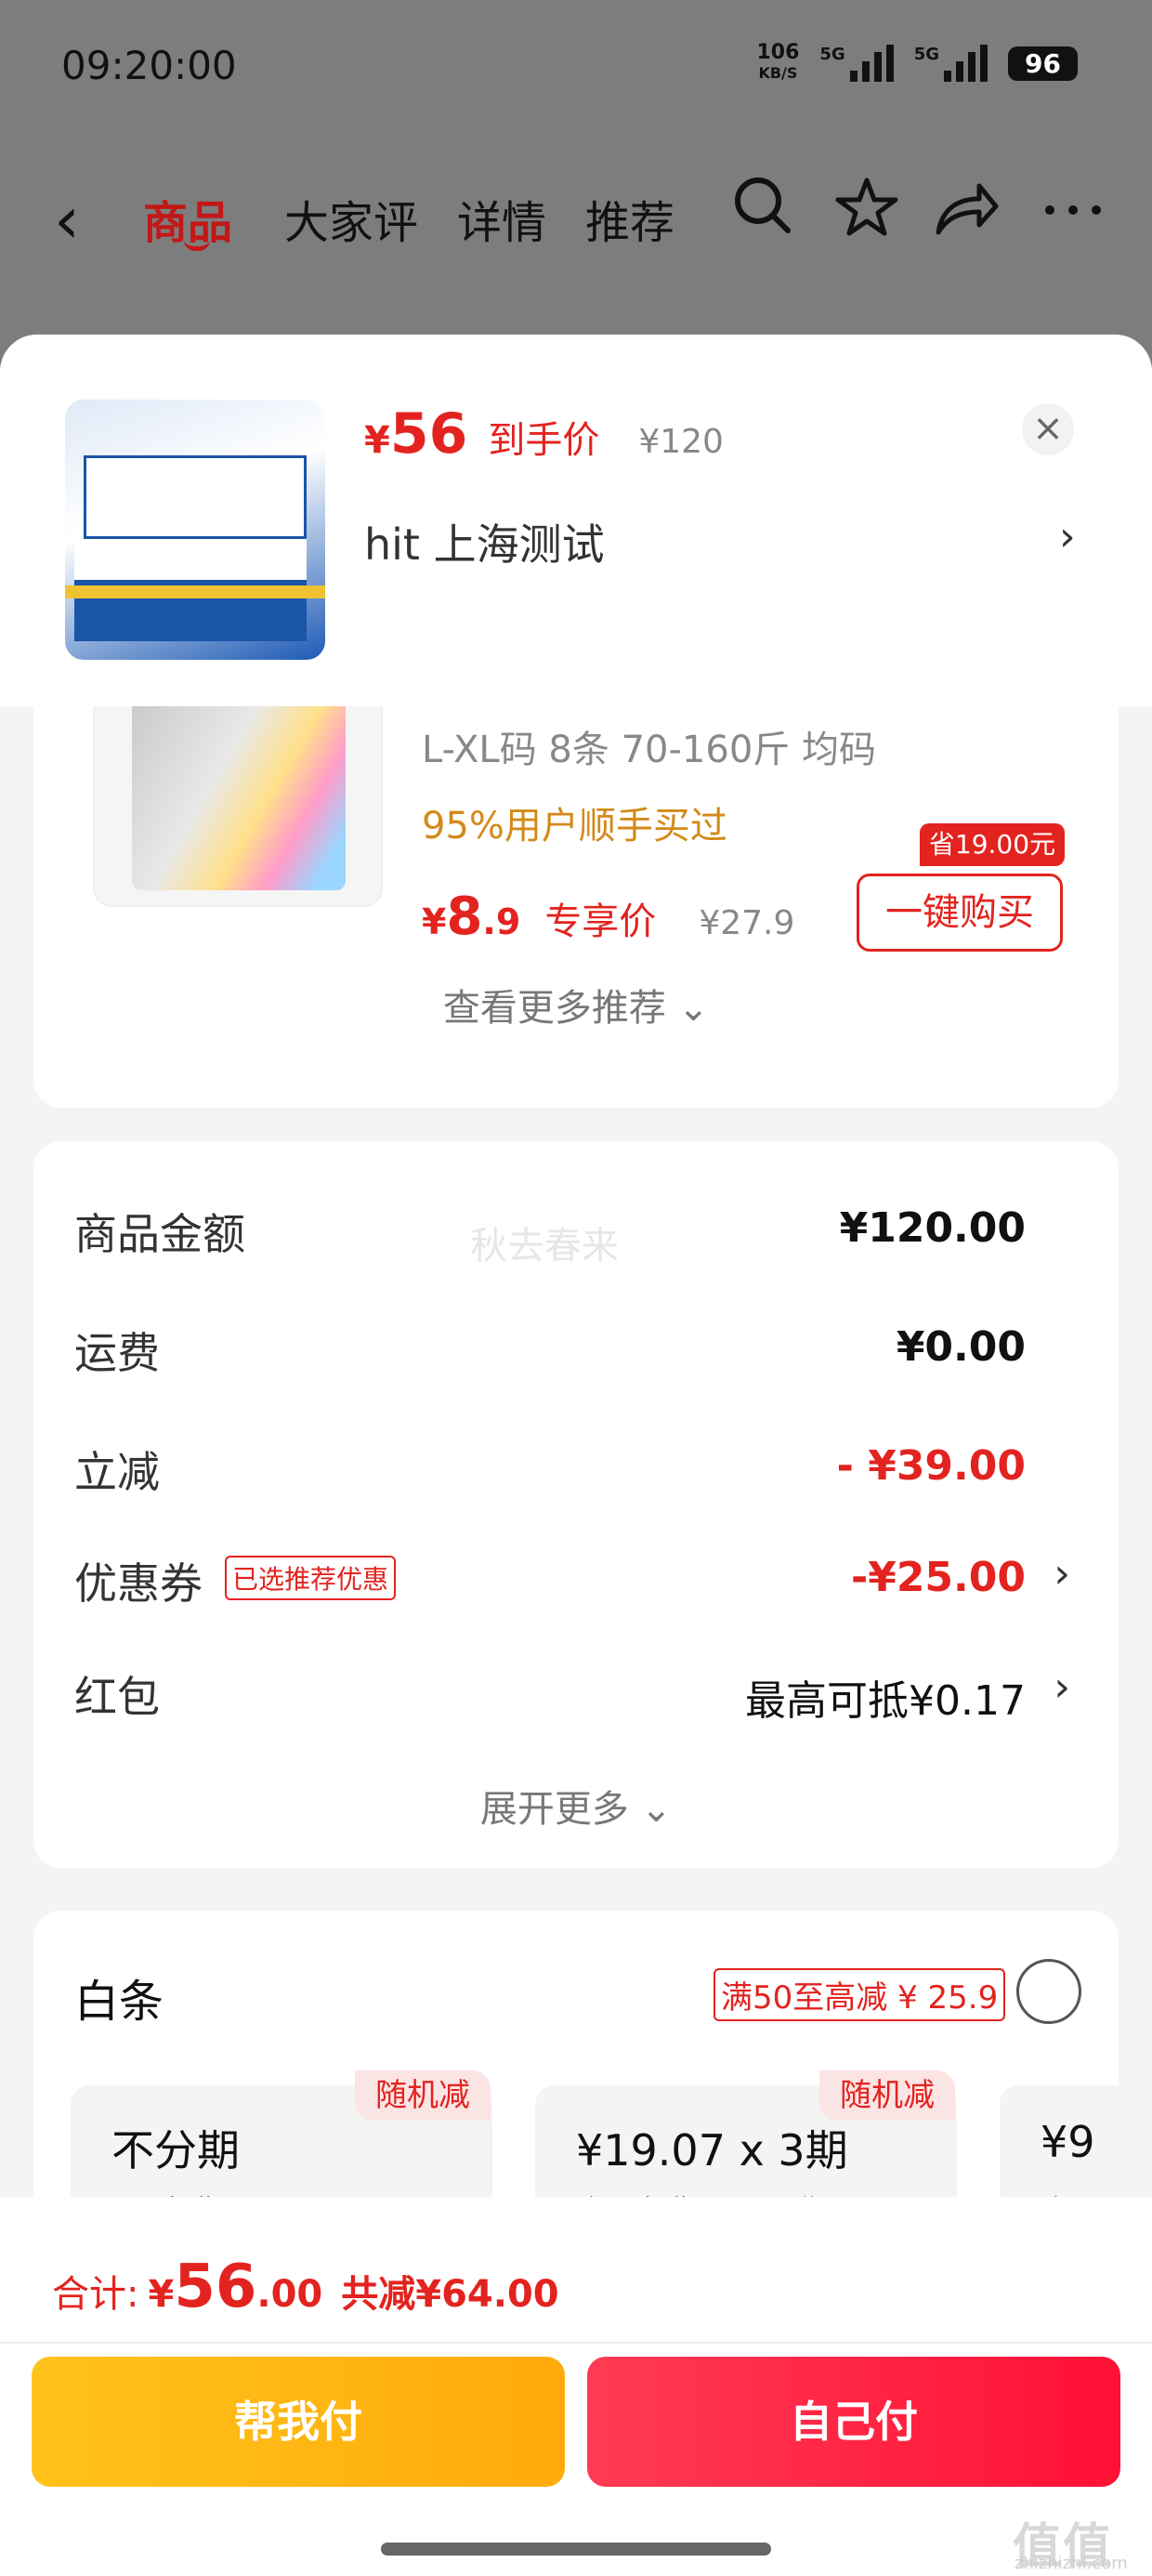 The image size is (1152, 2576). Describe the element at coordinates (1048, 429) in the screenshot. I see `close-icon: ×` at that location.